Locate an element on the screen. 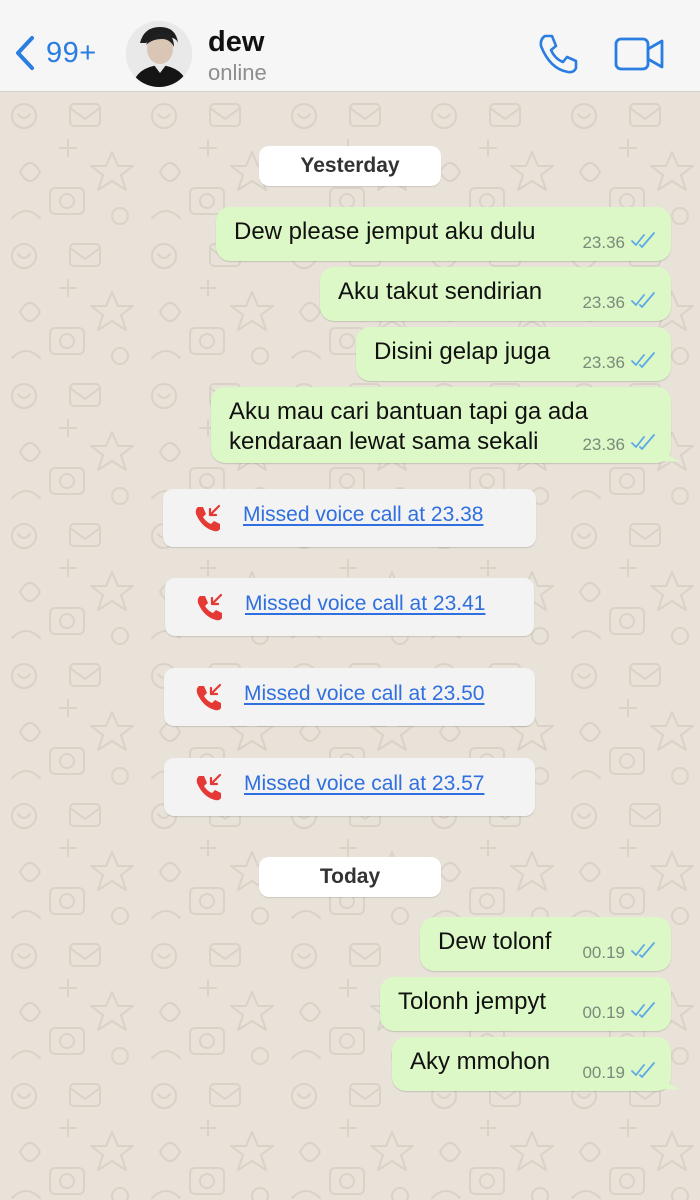  missed-call-card: Missed voice call at 23.41 is located at coordinates (349, 607).